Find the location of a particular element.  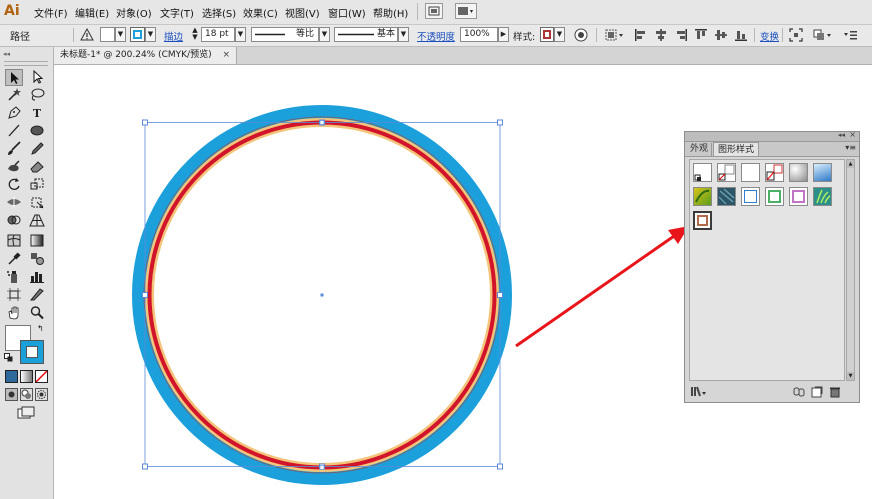

panel-collapse-icon: ◂◂ is located at coordinates (841, 135).